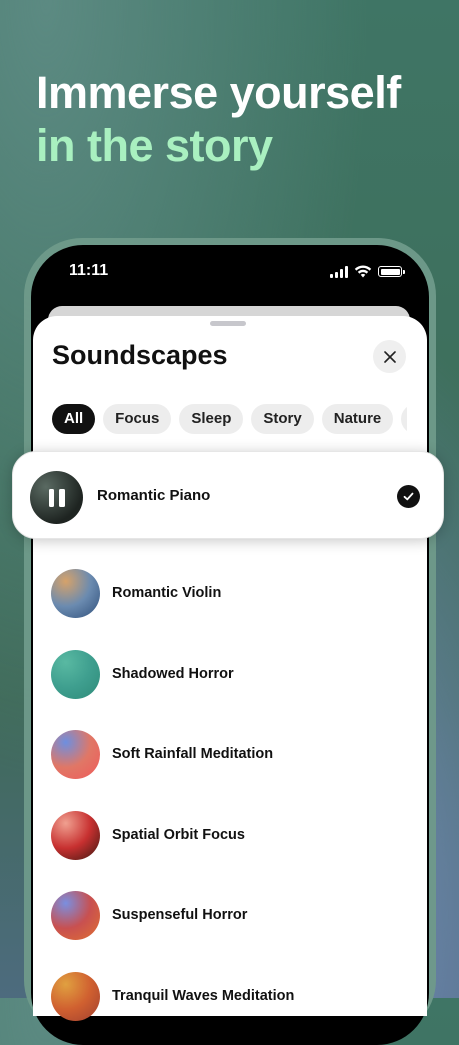  Describe the element at coordinates (404, 419) in the screenshot. I see `chip-more` at that location.